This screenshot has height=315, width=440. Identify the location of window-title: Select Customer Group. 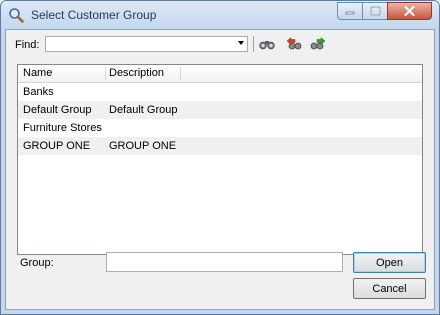
(94, 15).